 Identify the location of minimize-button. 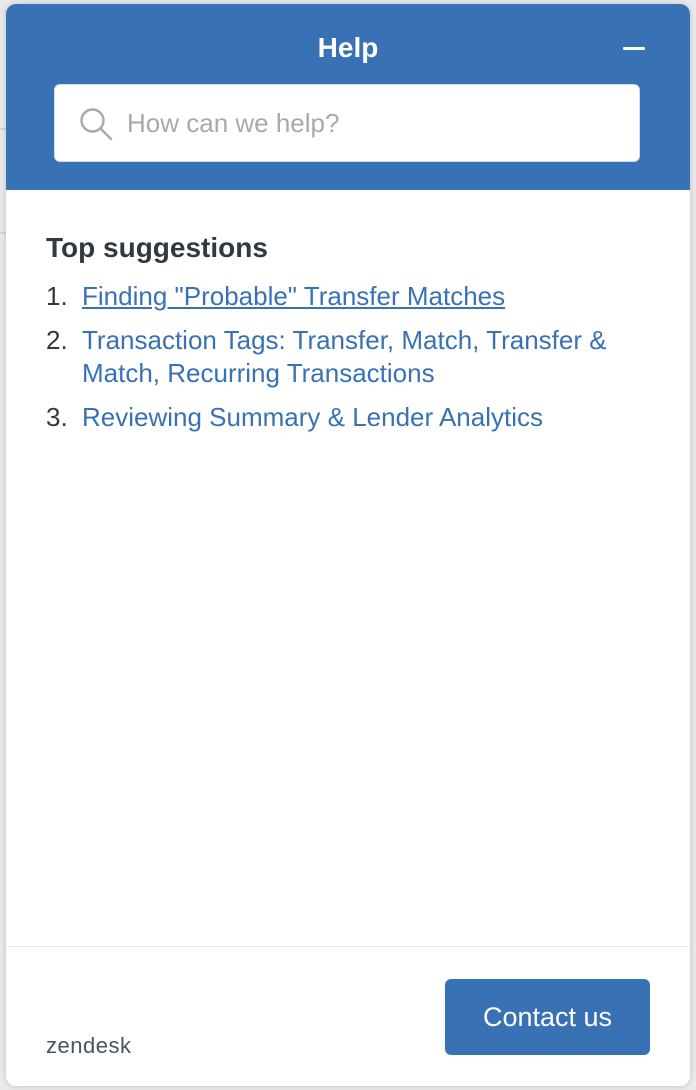
(634, 48).